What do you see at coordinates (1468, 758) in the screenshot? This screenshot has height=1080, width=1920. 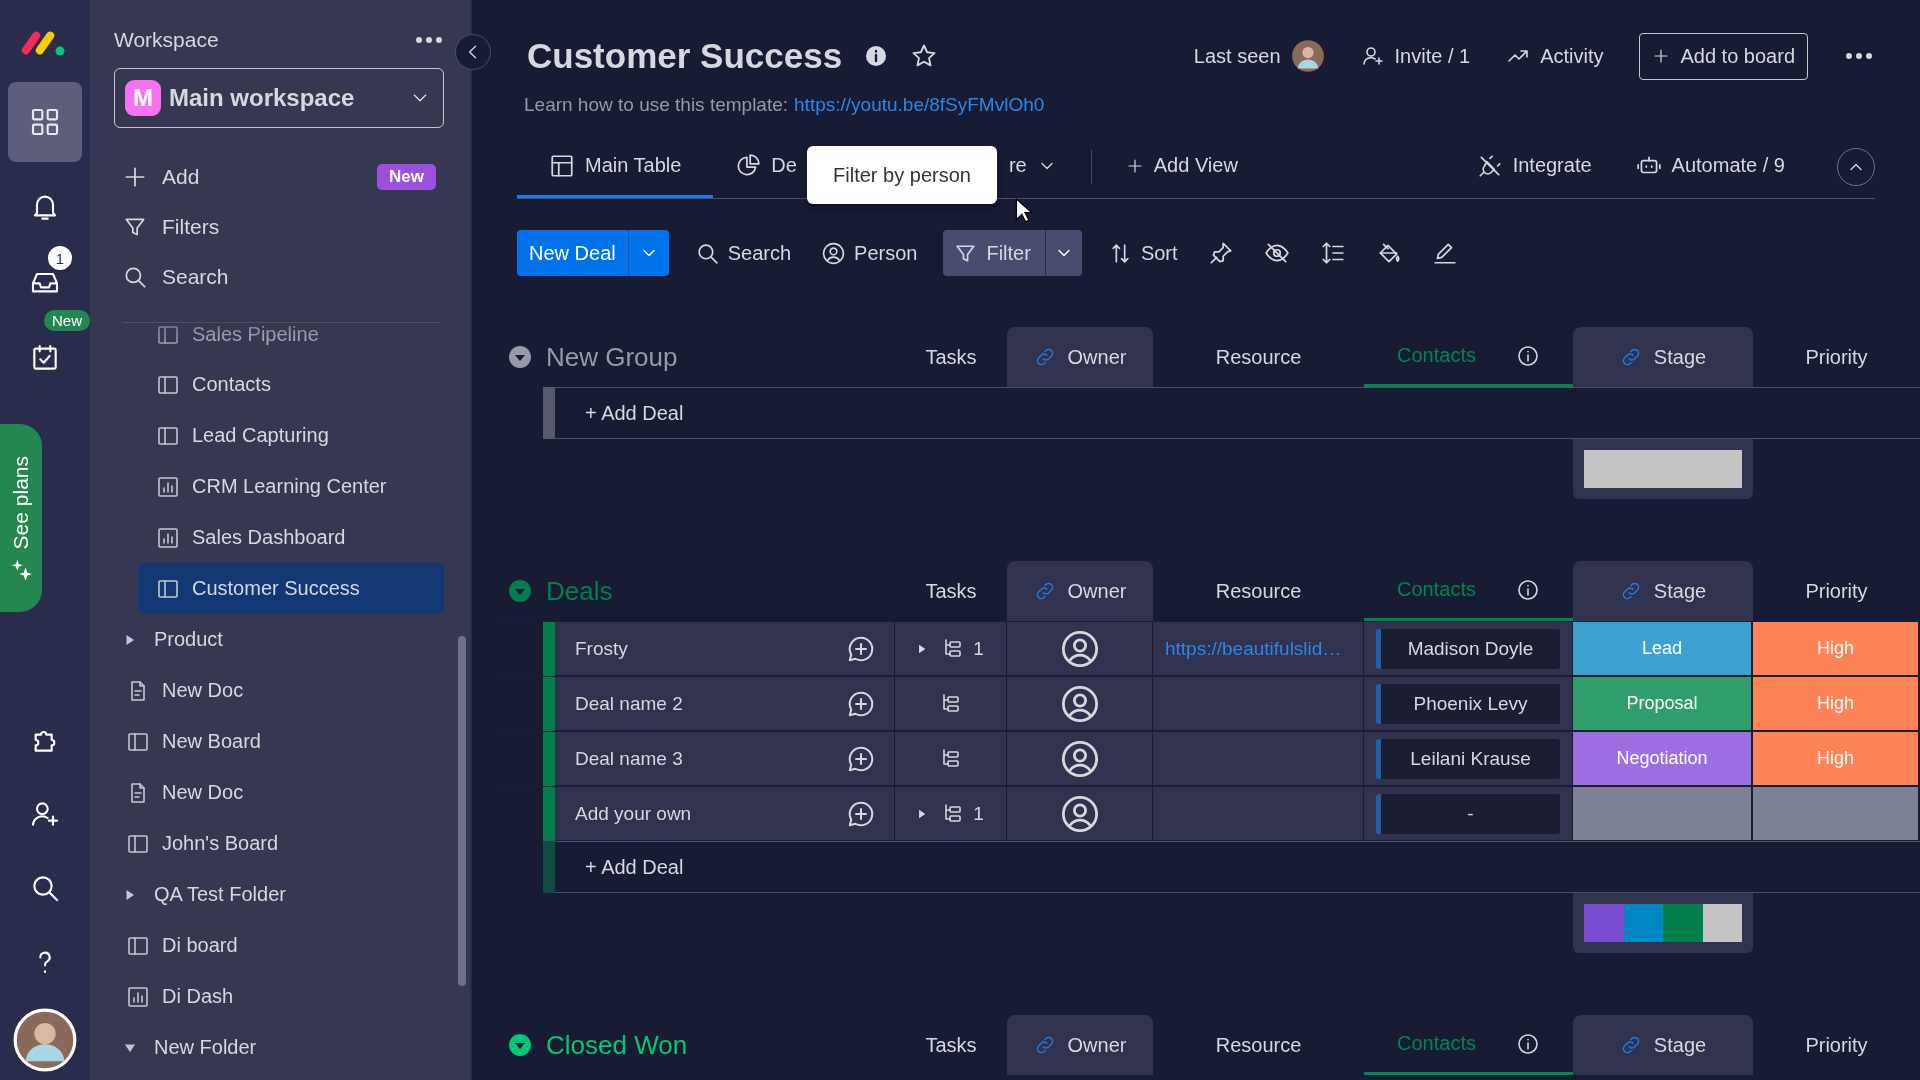 I see `contact-chip: Leilani Krause` at bounding box center [1468, 758].